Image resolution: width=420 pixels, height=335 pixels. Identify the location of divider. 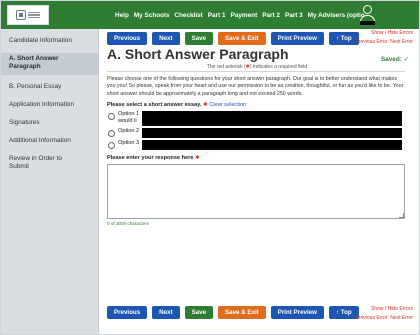
(256, 71).